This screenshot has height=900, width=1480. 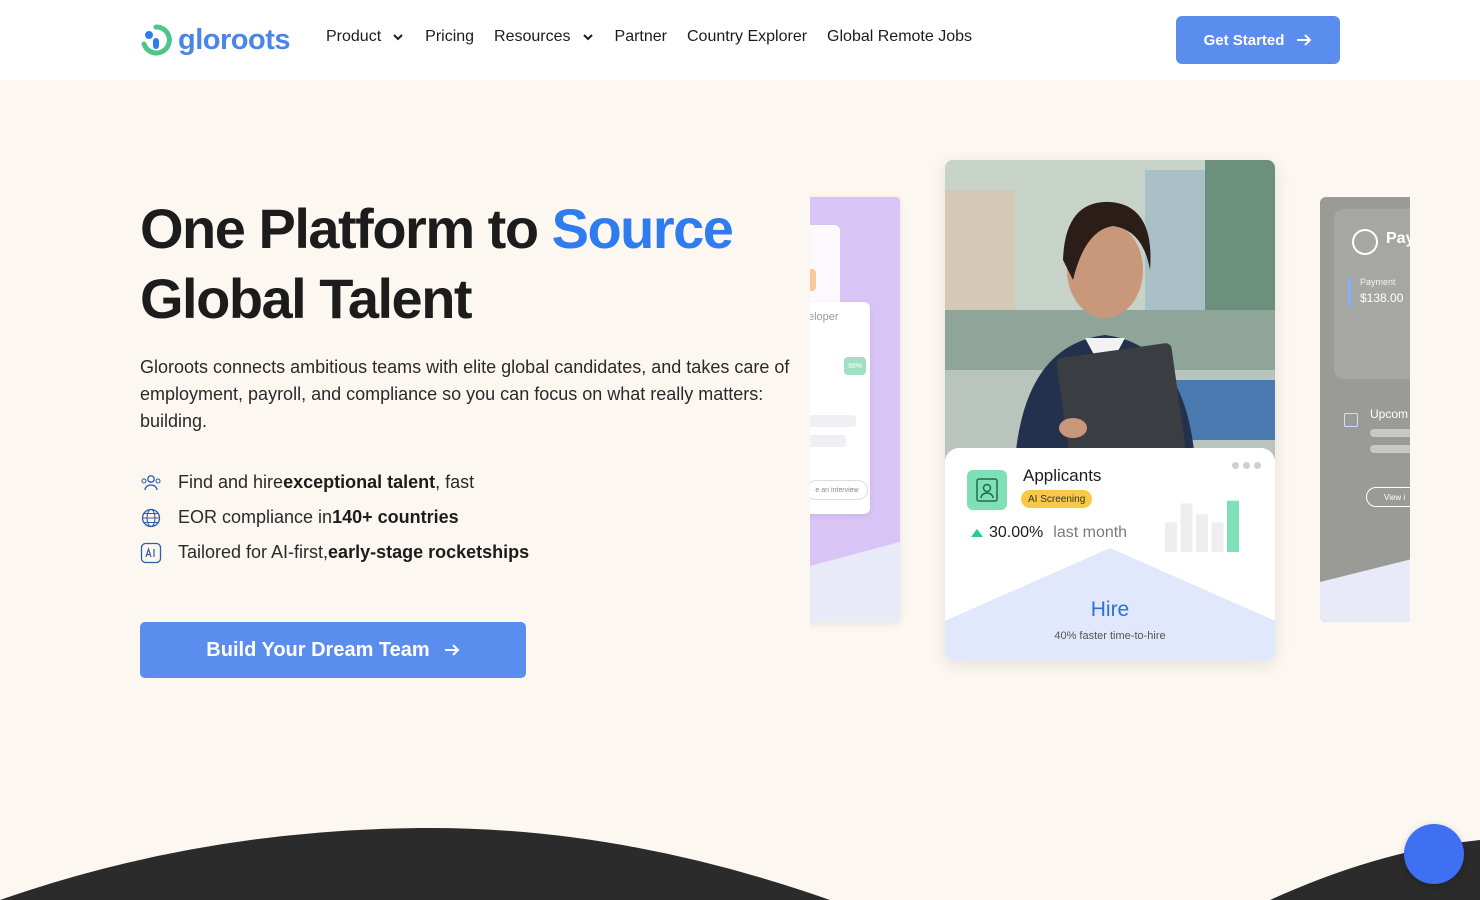 What do you see at coordinates (977, 533) in the screenshot?
I see `trend-up-icon` at bounding box center [977, 533].